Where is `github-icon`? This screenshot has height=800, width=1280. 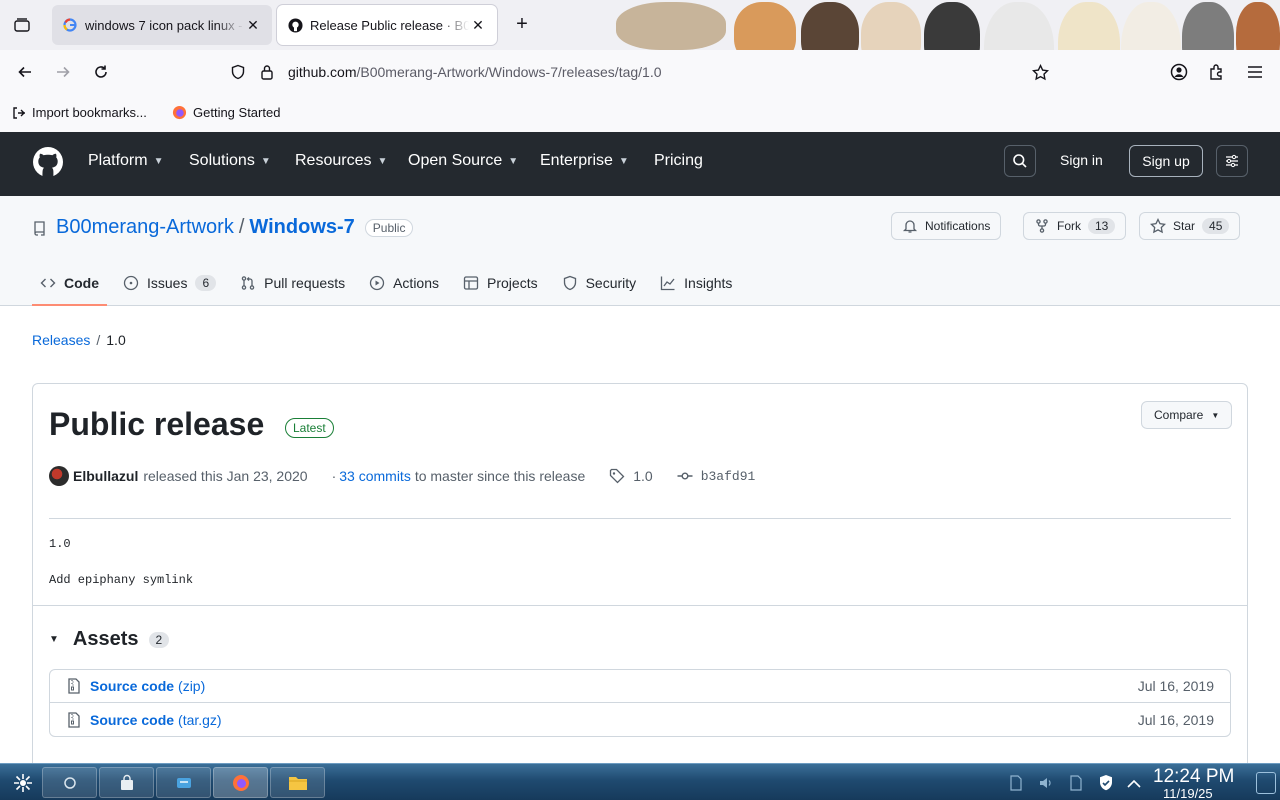
github-icon is located at coordinates (295, 25).